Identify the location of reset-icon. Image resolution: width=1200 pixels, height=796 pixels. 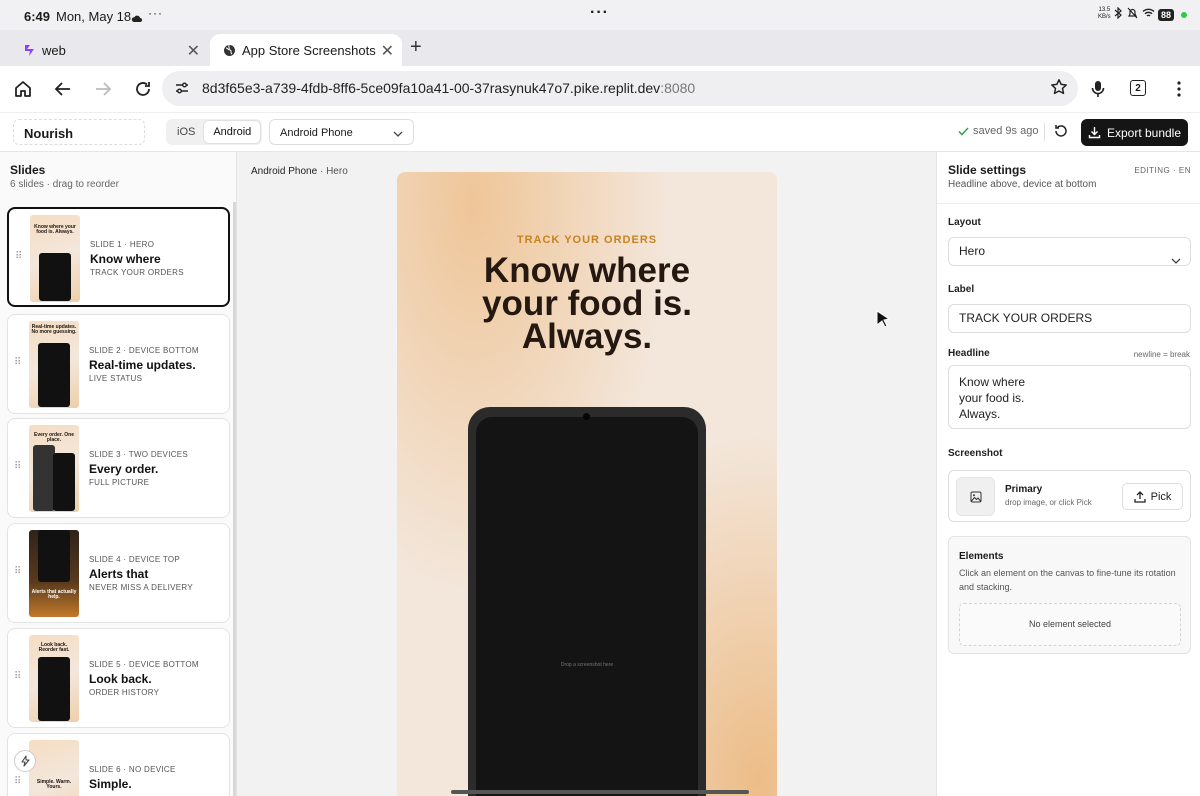
(1061, 133).